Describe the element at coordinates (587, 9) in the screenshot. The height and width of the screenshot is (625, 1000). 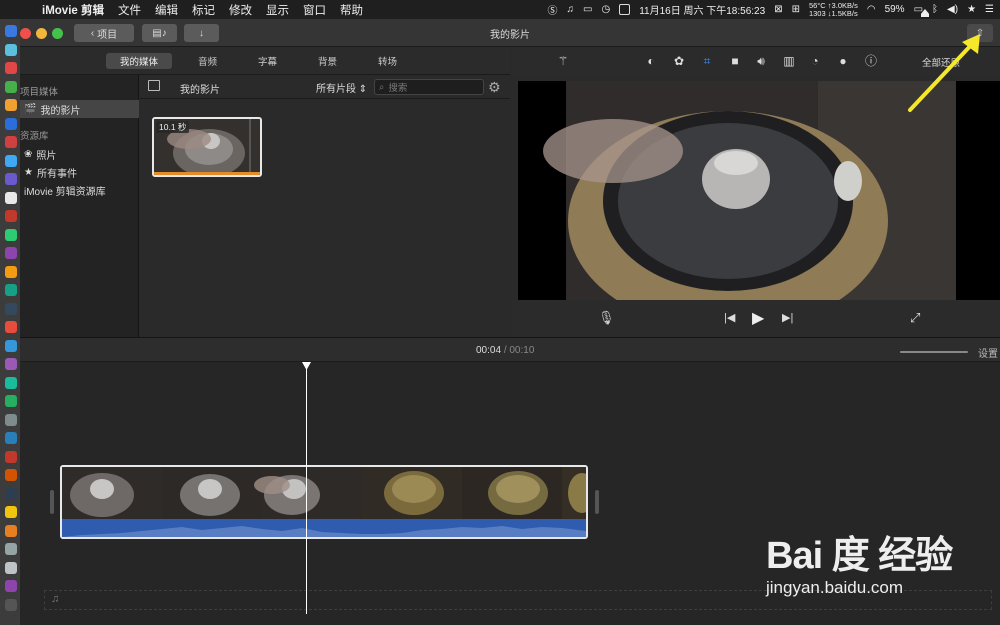
I see `display-icon: ▭` at that location.